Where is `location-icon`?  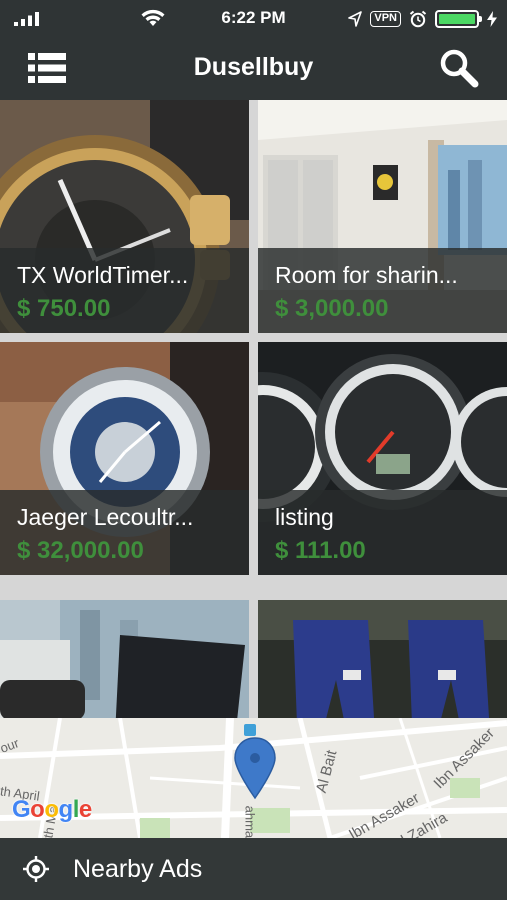
location-icon is located at coordinates (355, 19).